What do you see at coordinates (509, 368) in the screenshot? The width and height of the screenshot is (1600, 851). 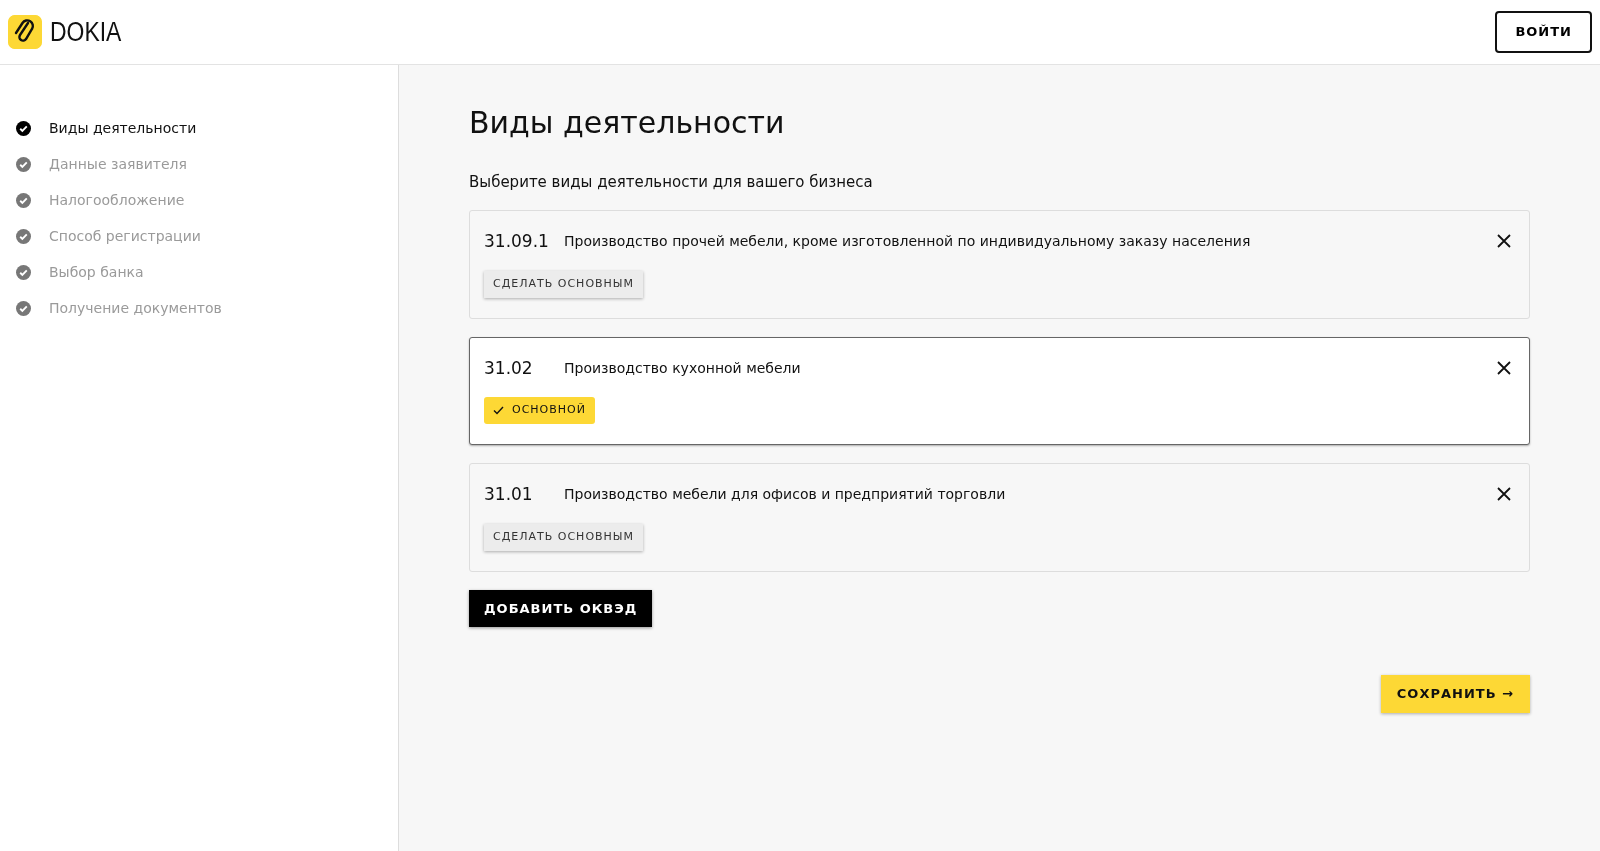 I see `activity-code: 31.02` at bounding box center [509, 368].